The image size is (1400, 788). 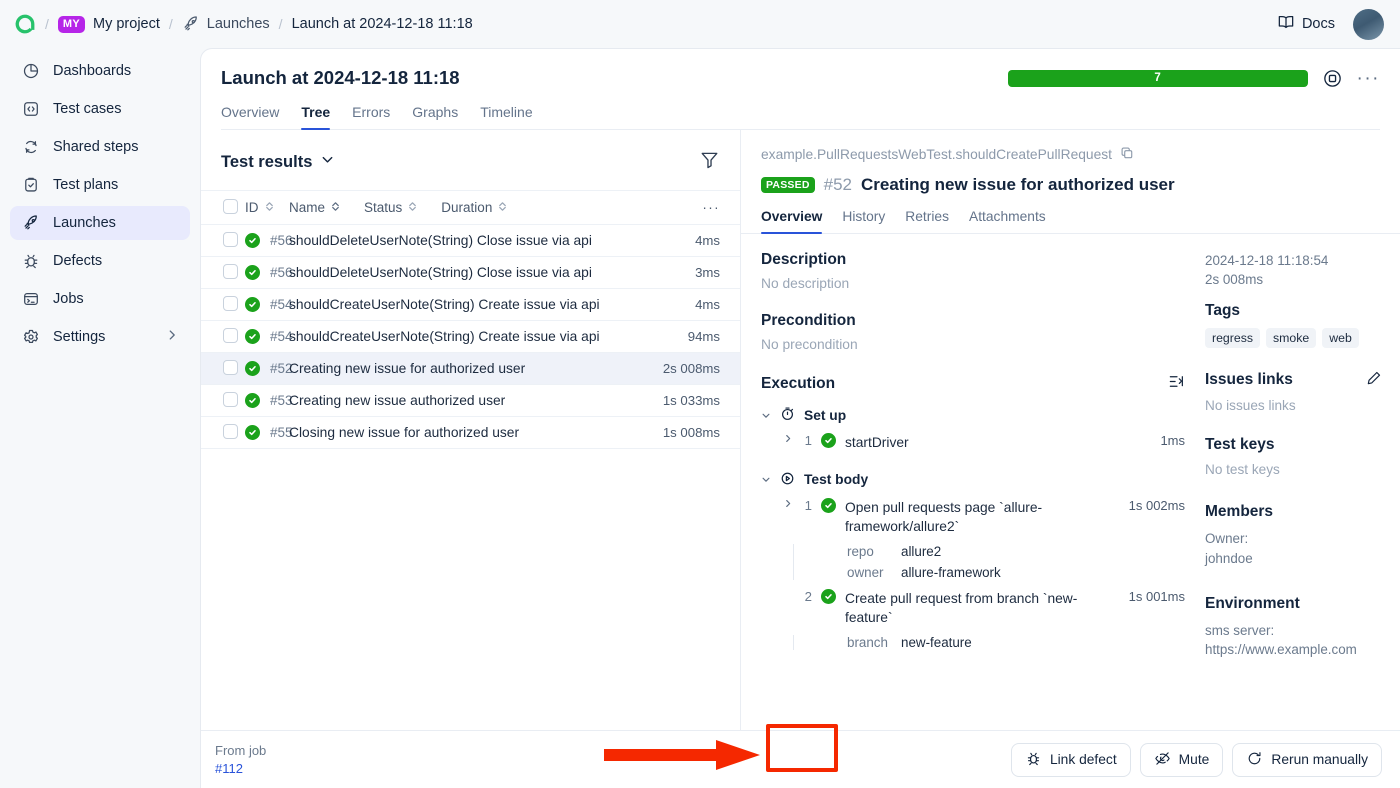 I want to click on tag-item: regress, so click(x=1233, y=337).